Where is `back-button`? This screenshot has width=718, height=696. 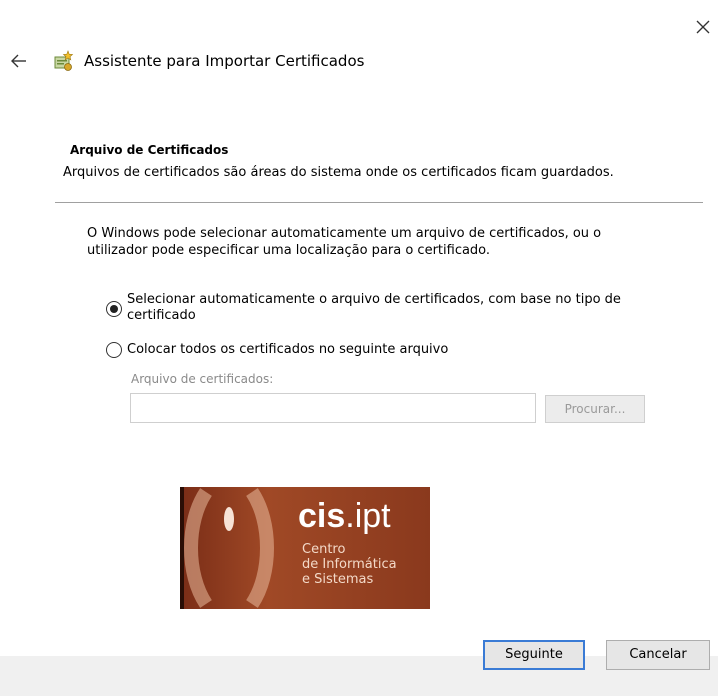 back-button is located at coordinates (19, 61).